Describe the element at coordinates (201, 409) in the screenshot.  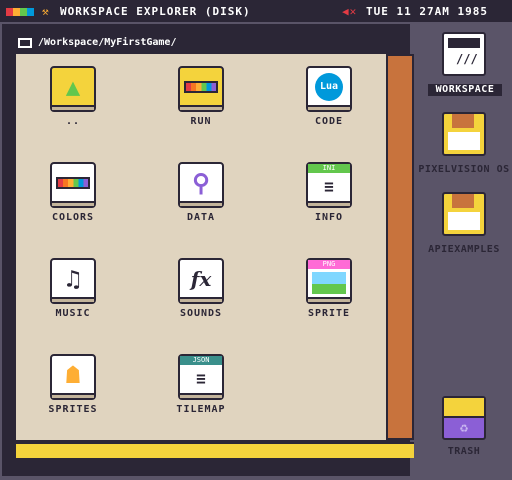
I see `file-label: TILEMAP` at that location.